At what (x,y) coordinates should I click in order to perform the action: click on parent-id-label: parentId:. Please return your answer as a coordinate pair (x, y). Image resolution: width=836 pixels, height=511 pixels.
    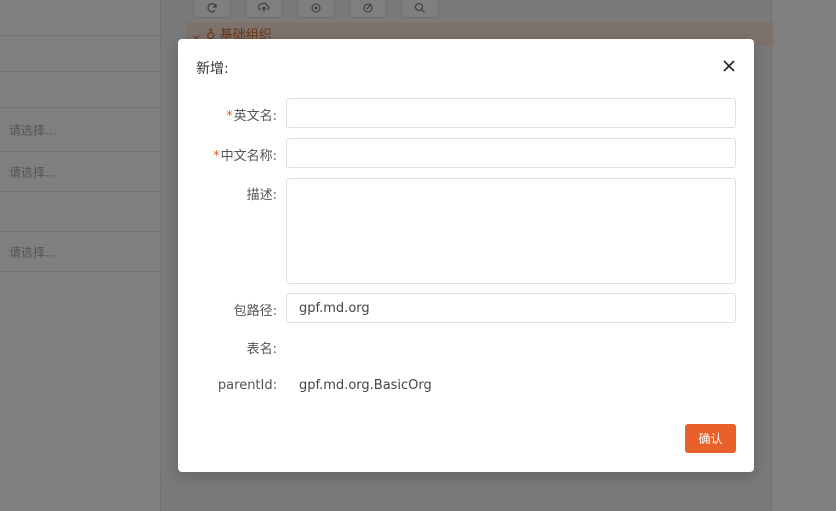
    Looking at the image, I should click on (247, 385).